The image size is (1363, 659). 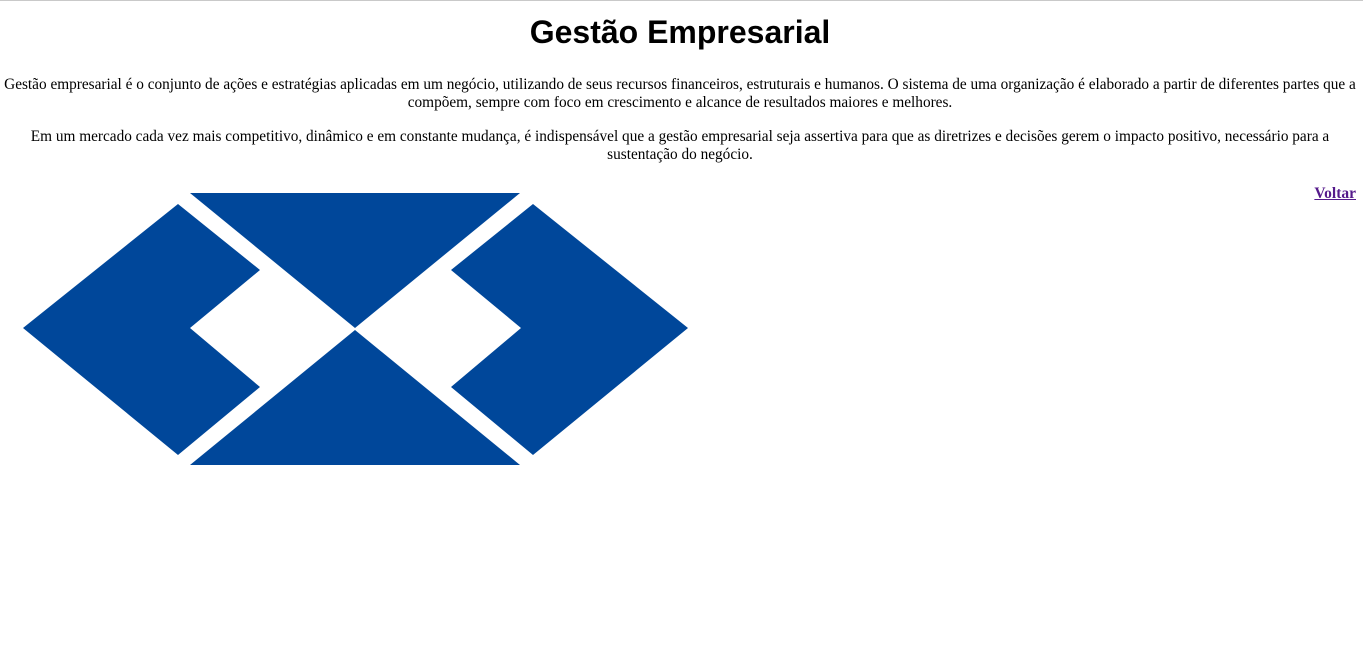 I want to click on logo-left-chevron, so click(x=141, y=329).